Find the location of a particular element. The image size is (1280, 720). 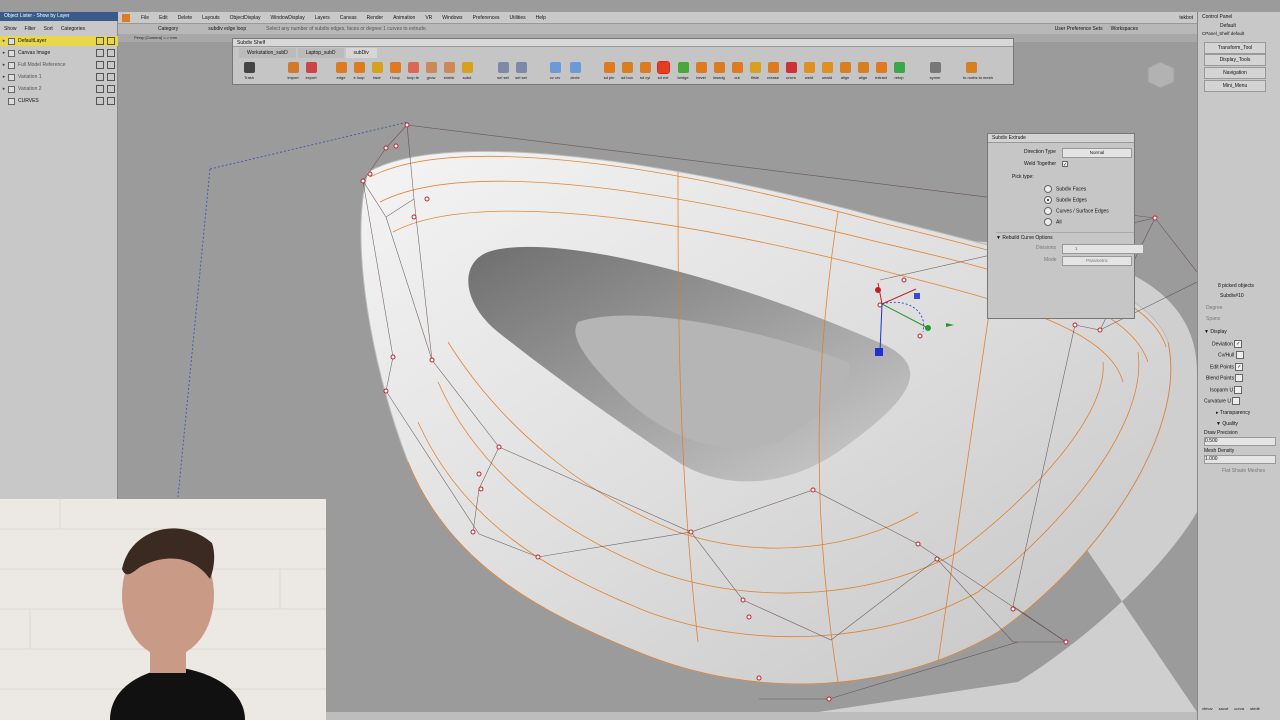

layer-row-defaultlayer: ▸ DefaultLayer is located at coordinates (59, 41).